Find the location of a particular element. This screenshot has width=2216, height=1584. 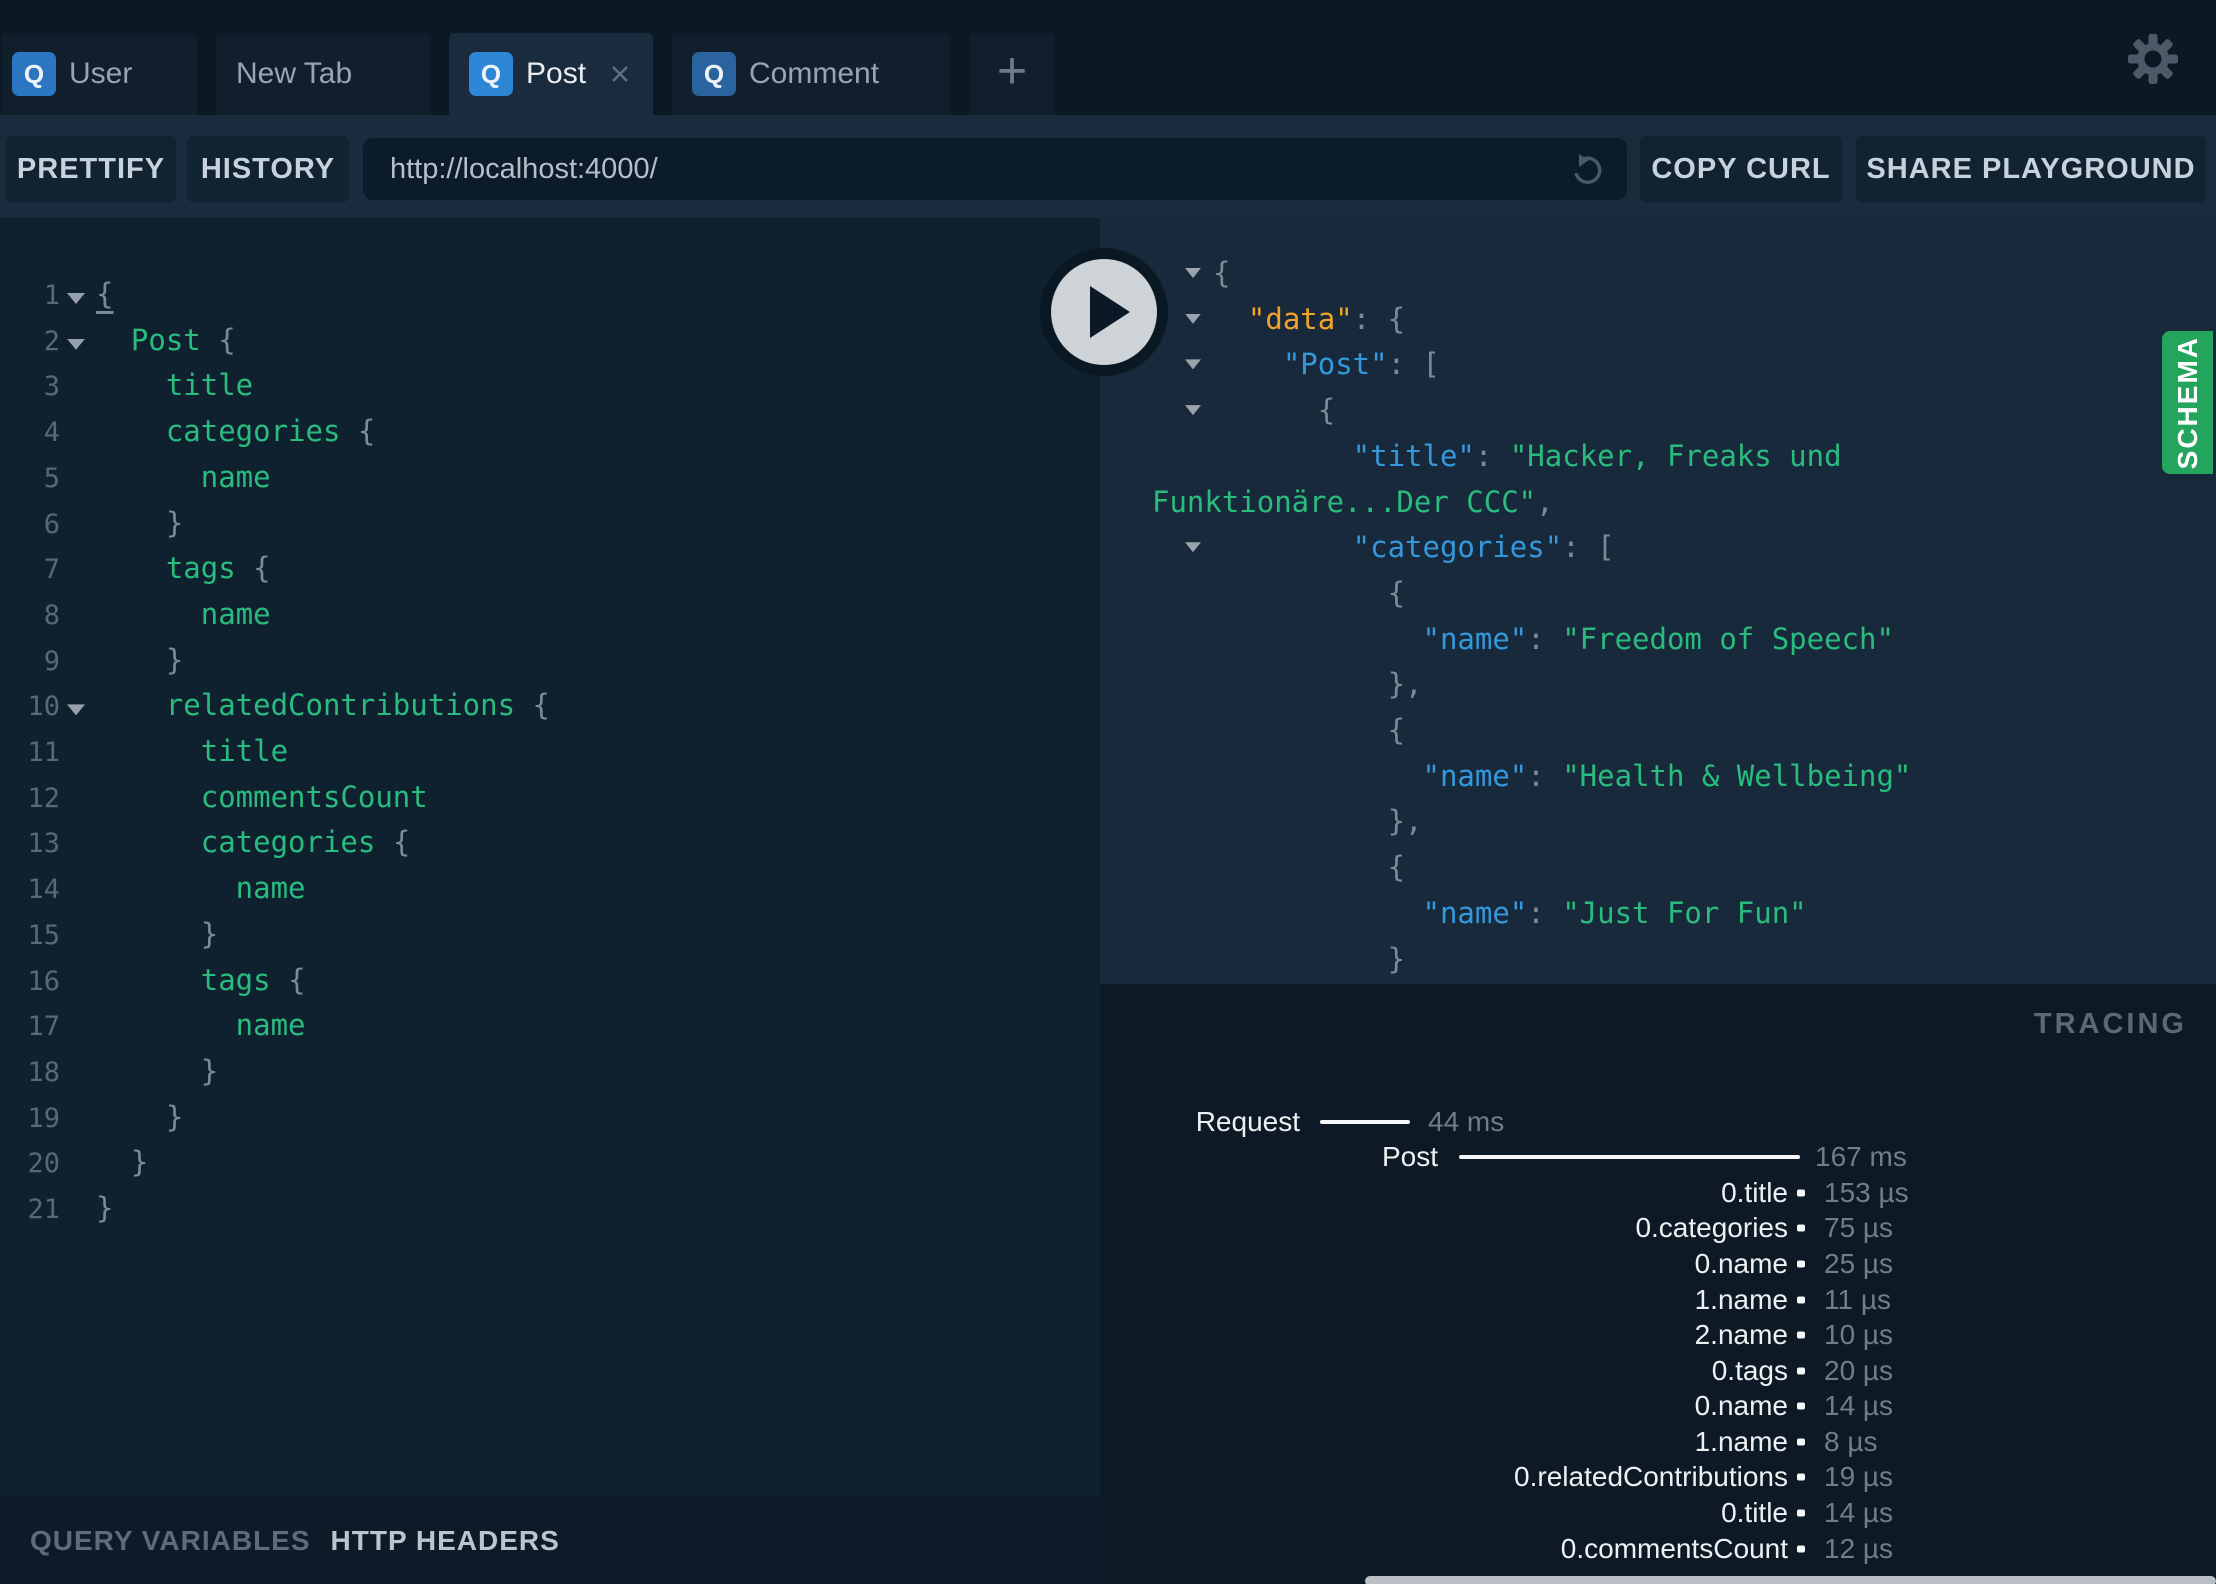

tracing-duration: 10 µs is located at coordinates (1859, 1335).